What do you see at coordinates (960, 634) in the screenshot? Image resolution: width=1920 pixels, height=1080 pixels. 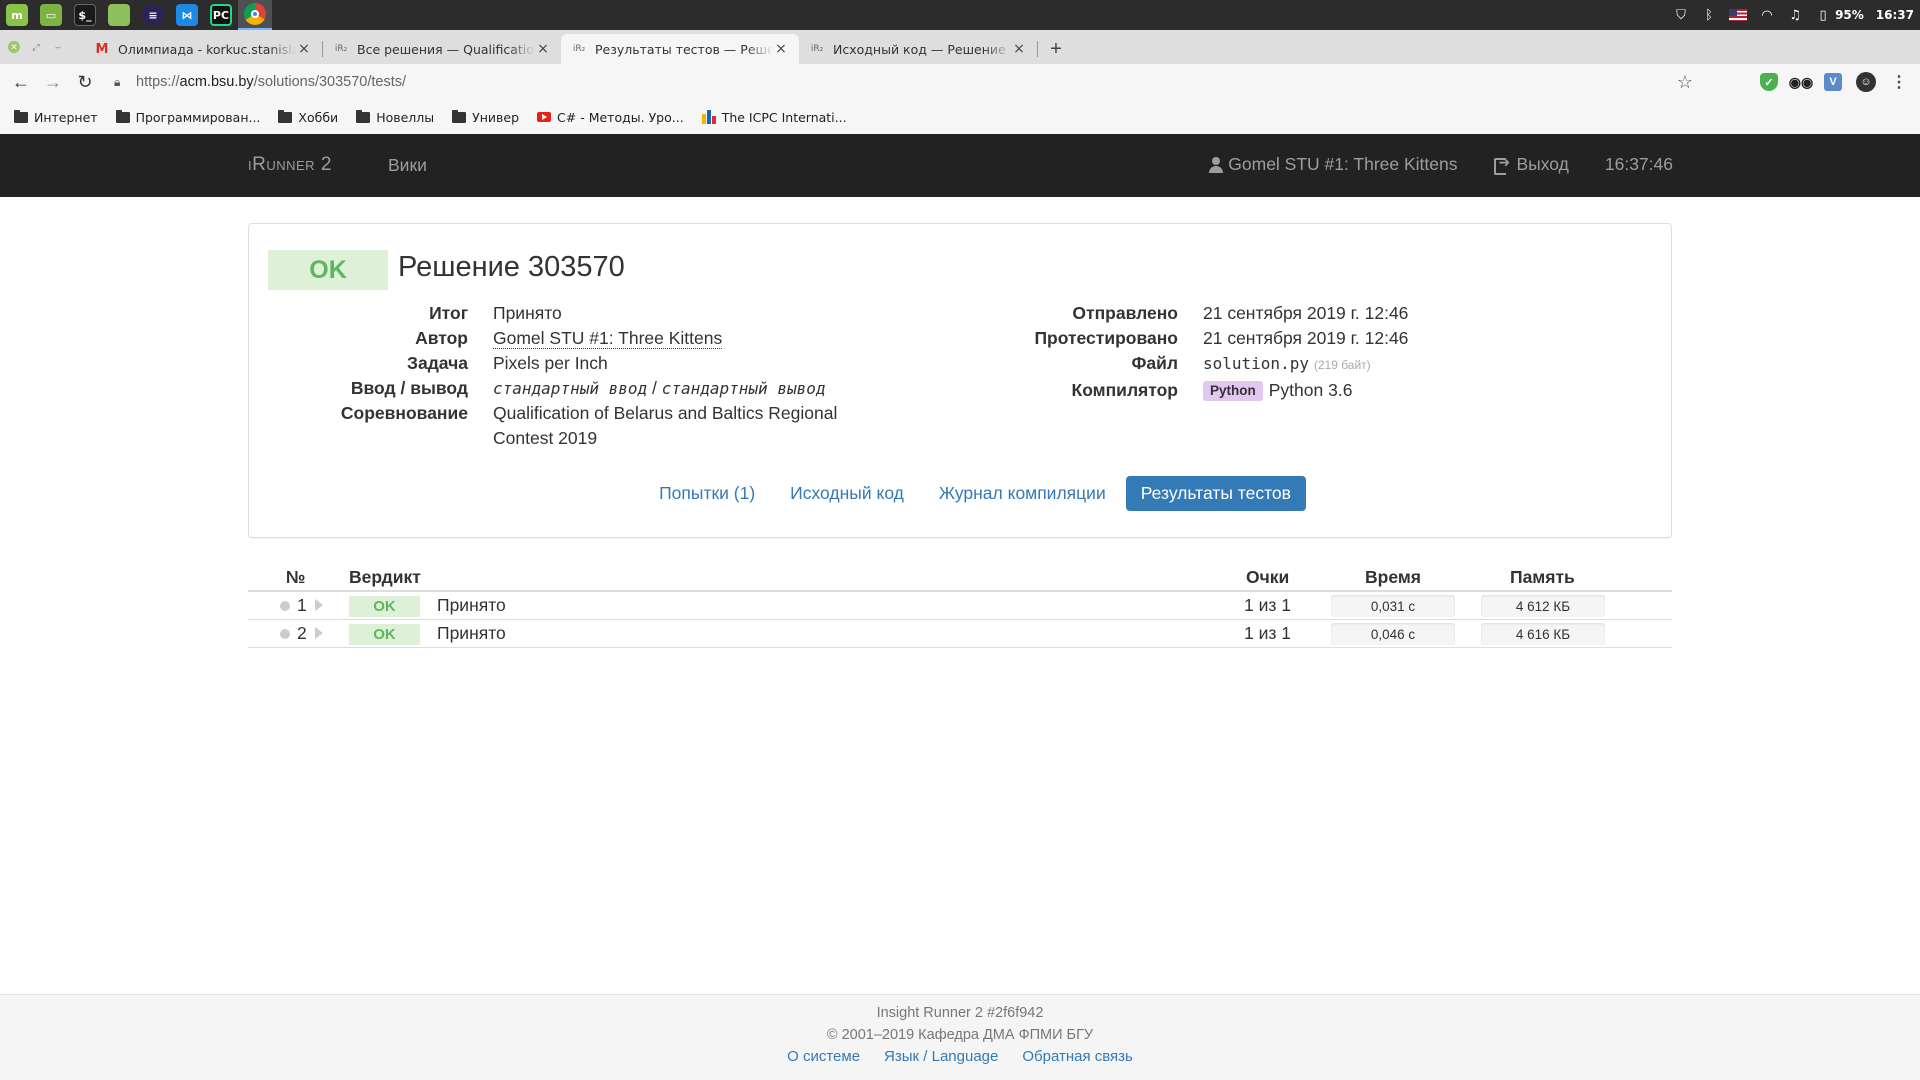 I see `table-row: 2 OK Принято 1 из 1 0,046 с 4 616 КБ` at bounding box center [960, 634].